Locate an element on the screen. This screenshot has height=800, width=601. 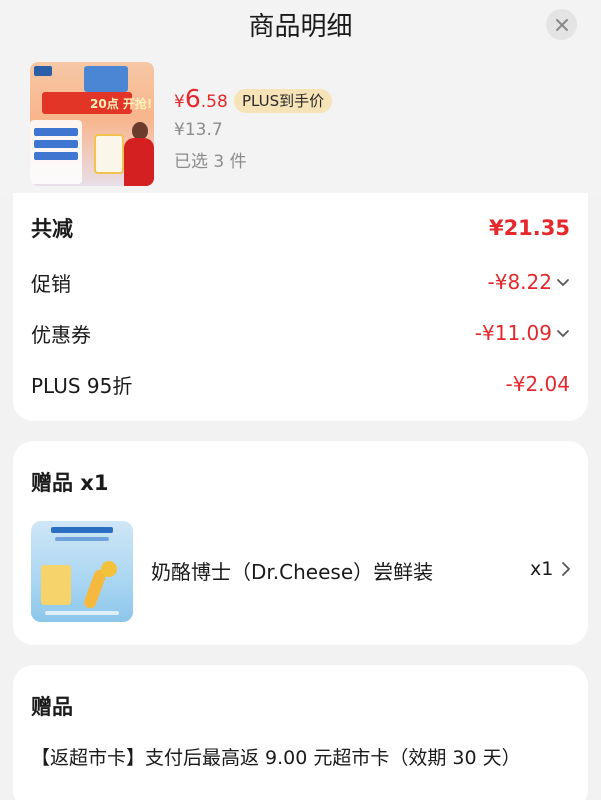
gift-item-quantity: x1 is located at coordinates (550, 569).